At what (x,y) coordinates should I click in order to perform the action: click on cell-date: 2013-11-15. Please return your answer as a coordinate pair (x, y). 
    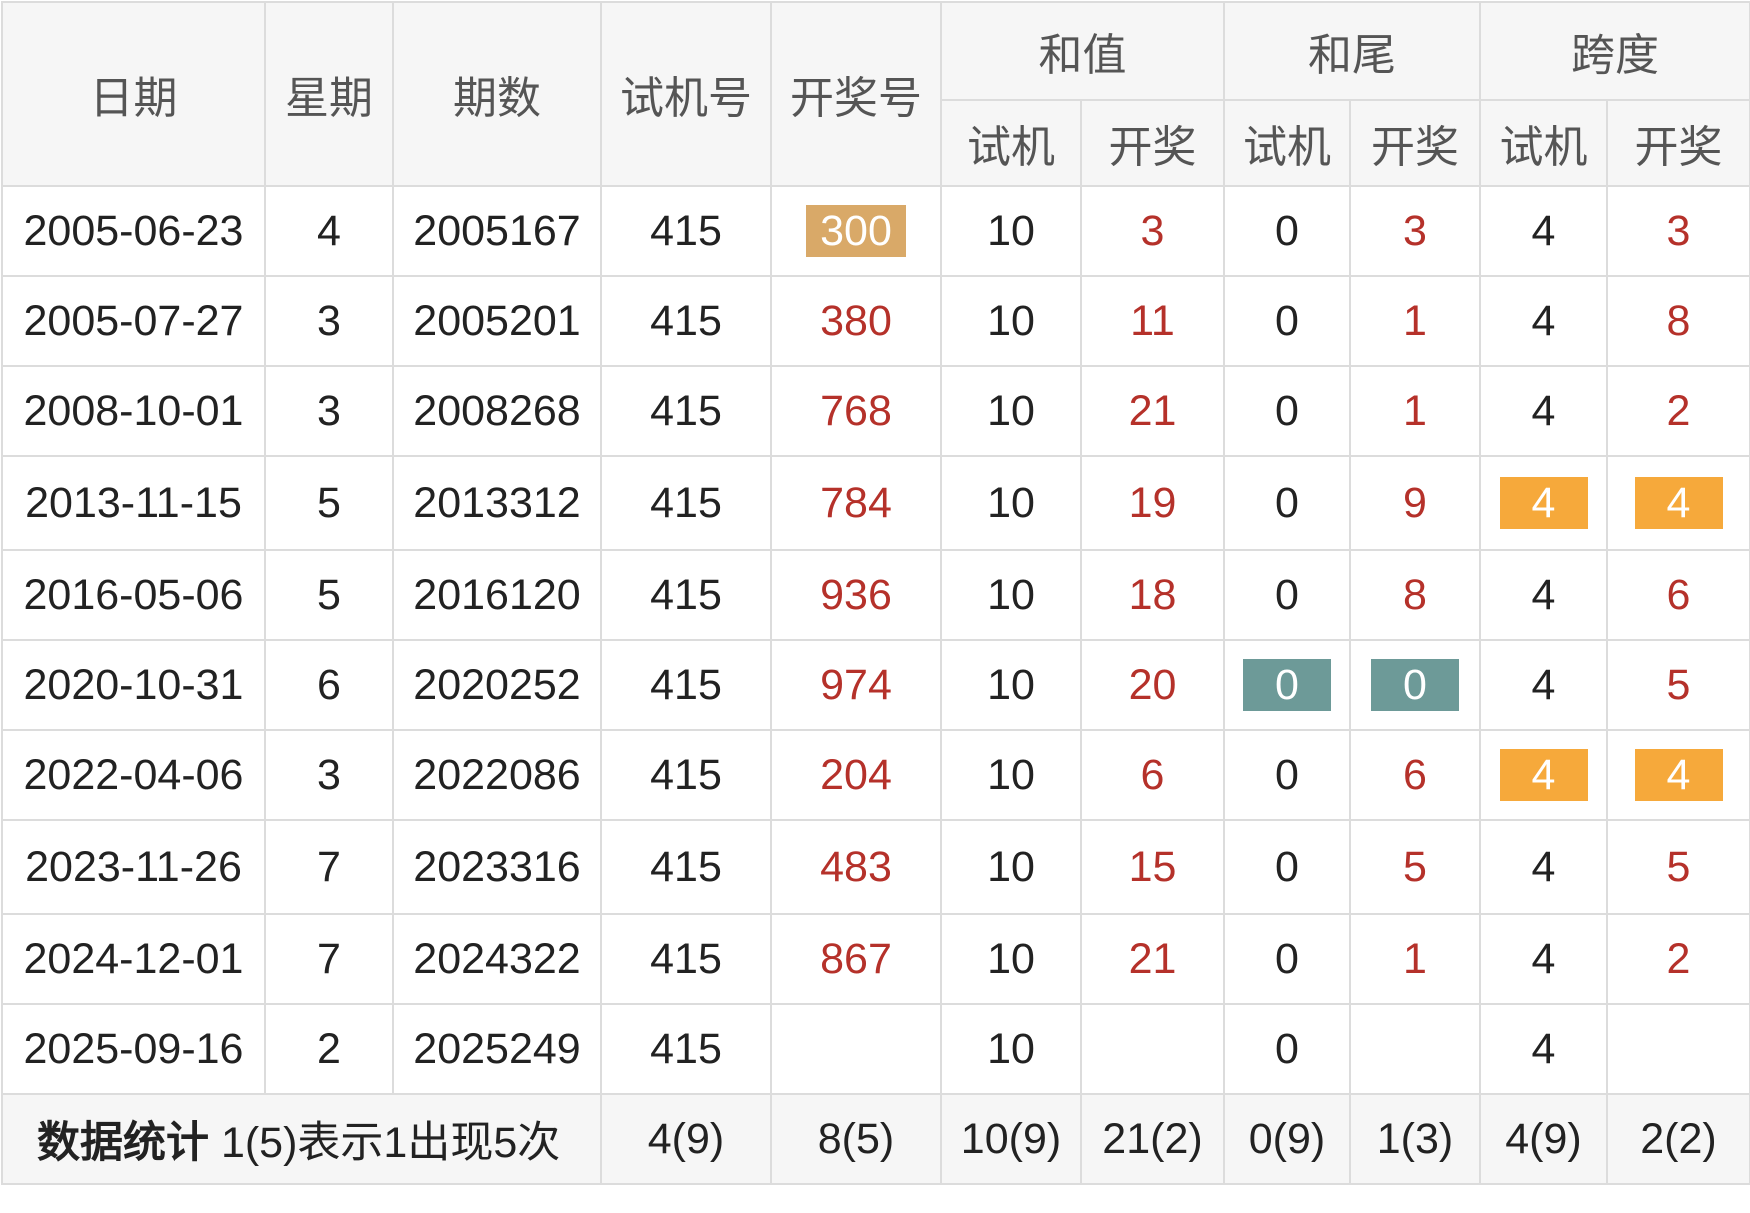
    Looking at the image, I should click on (133, 503).